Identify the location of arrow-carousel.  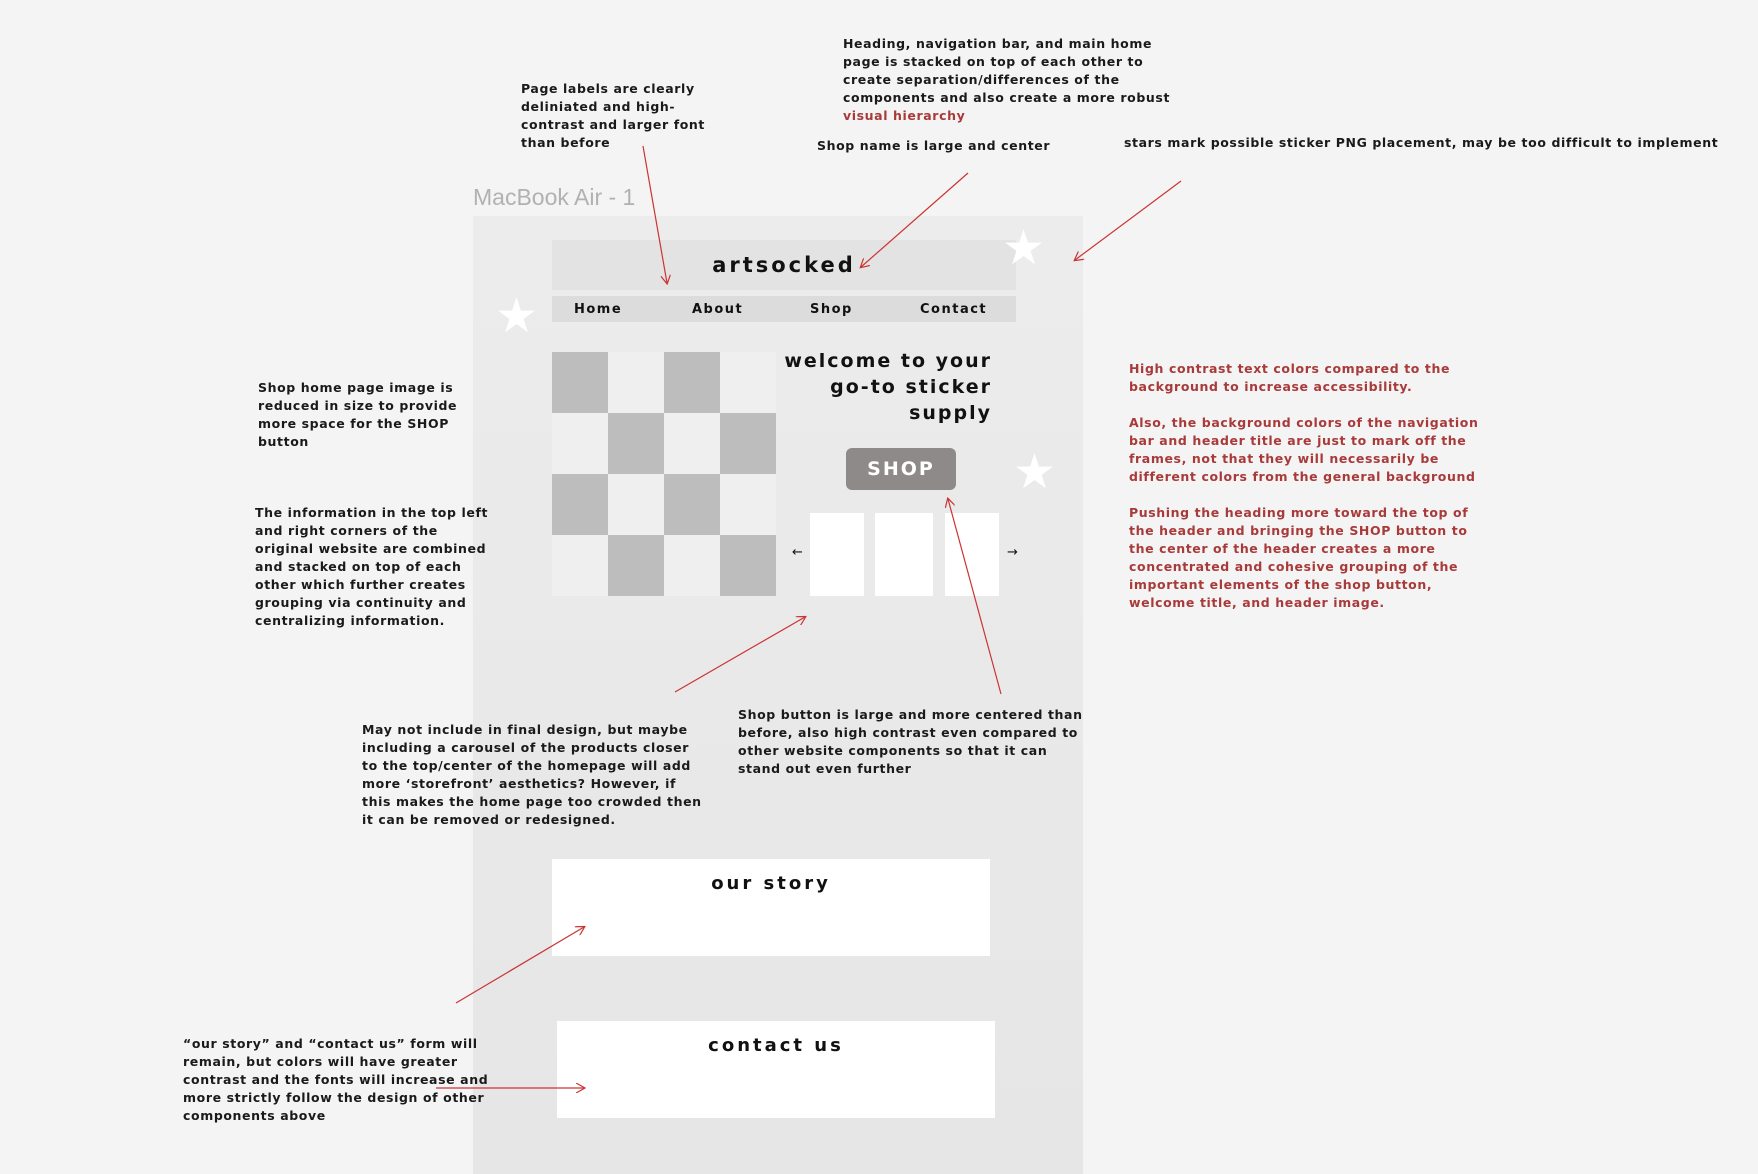
(739, 655).